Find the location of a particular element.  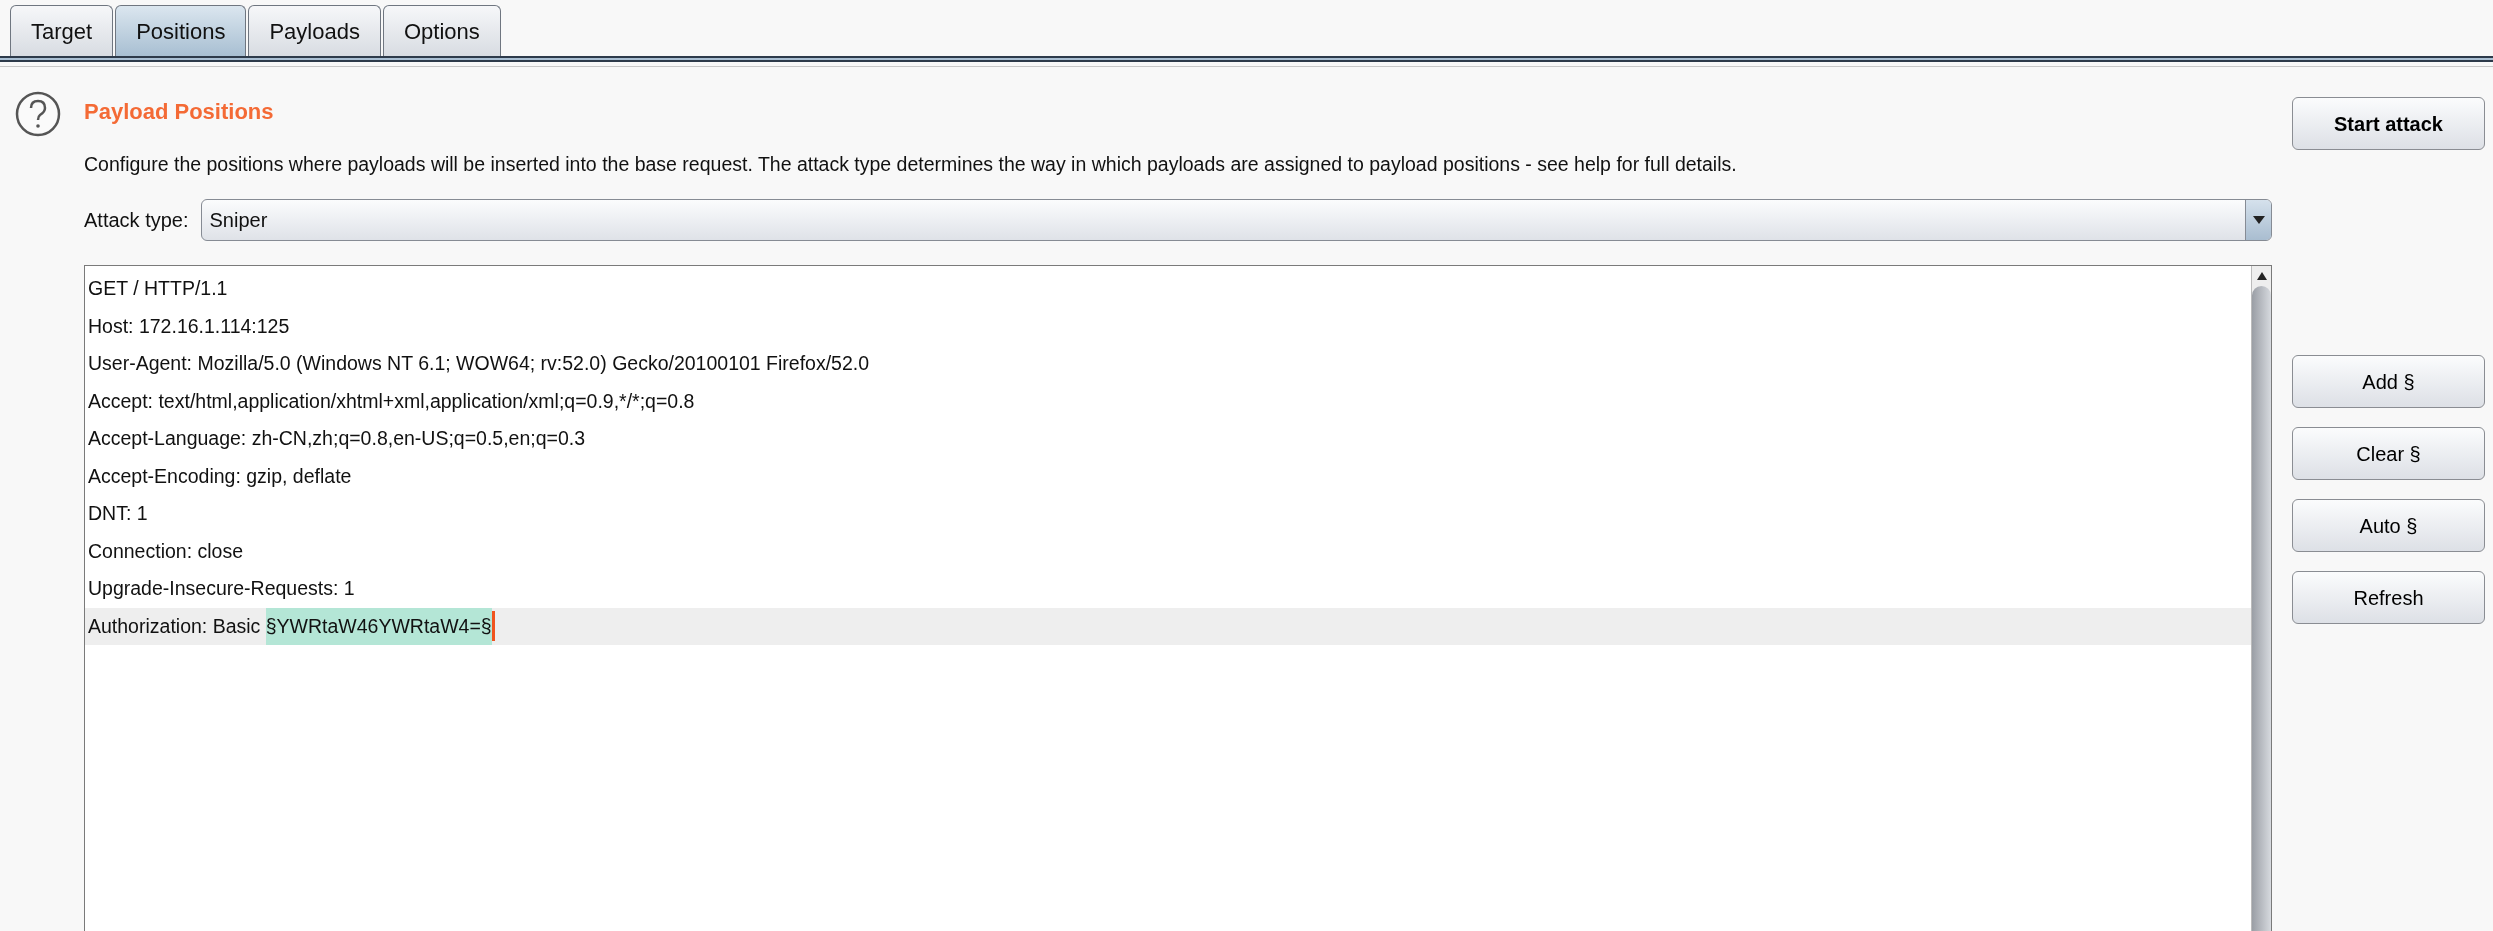

tab: Payloads is located at coordinates (314, 30).